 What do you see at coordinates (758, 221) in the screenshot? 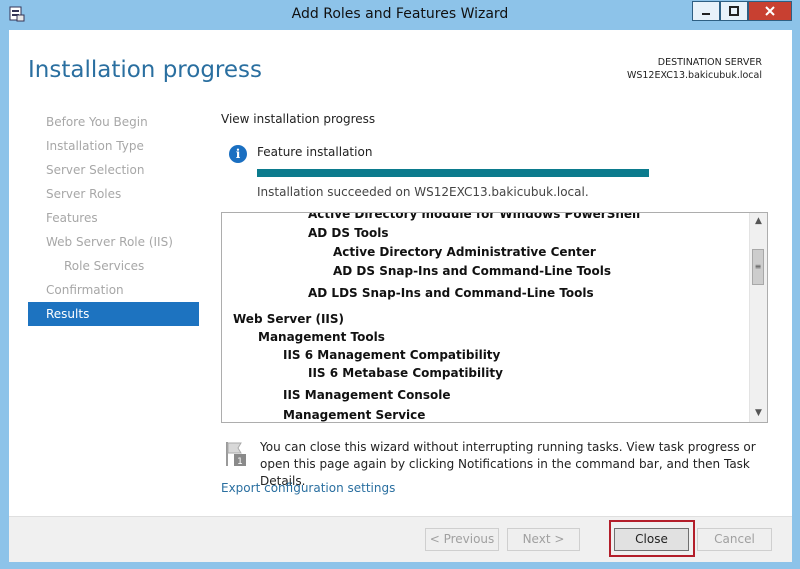
I see `scroll-up-arrow-icon: ▲` at bounding box center [758, 221].